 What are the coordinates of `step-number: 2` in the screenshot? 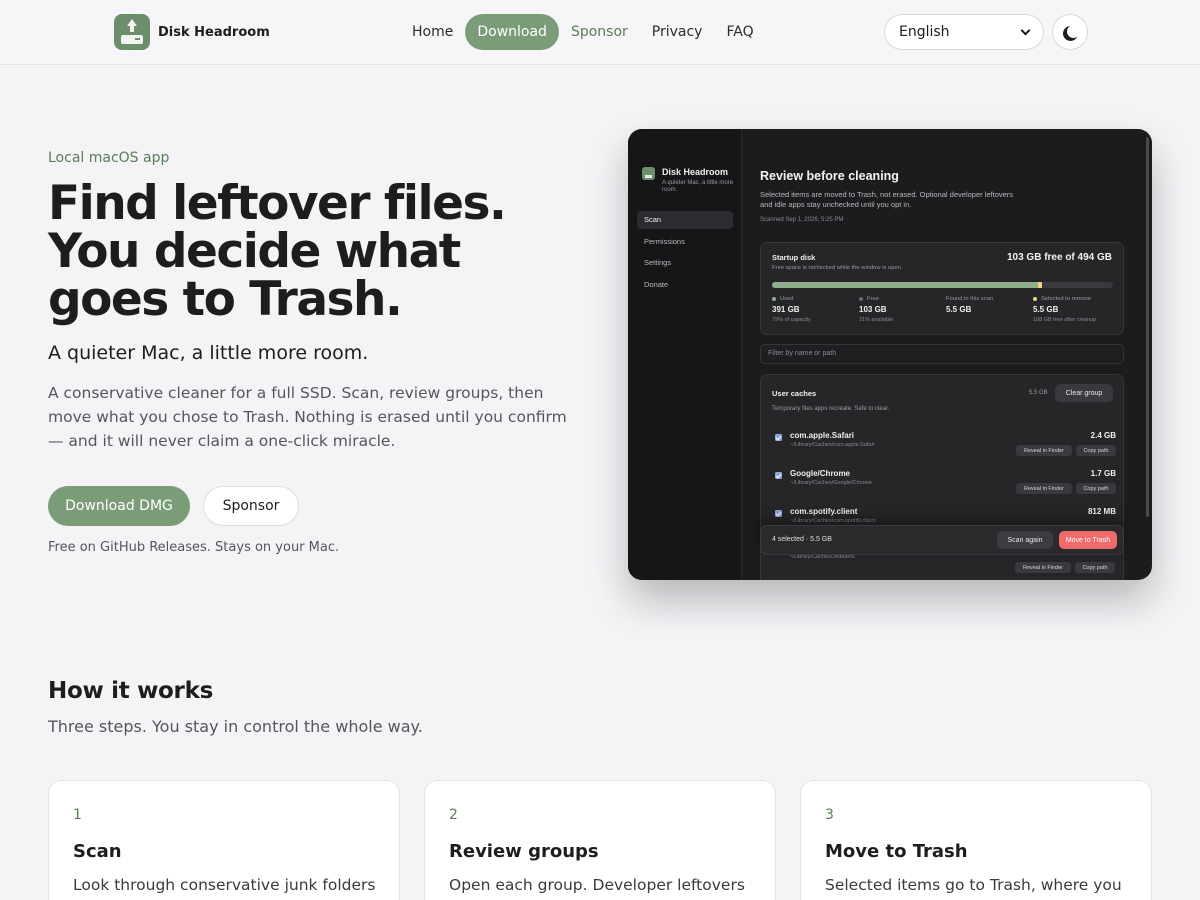 It's located at (453, 815).